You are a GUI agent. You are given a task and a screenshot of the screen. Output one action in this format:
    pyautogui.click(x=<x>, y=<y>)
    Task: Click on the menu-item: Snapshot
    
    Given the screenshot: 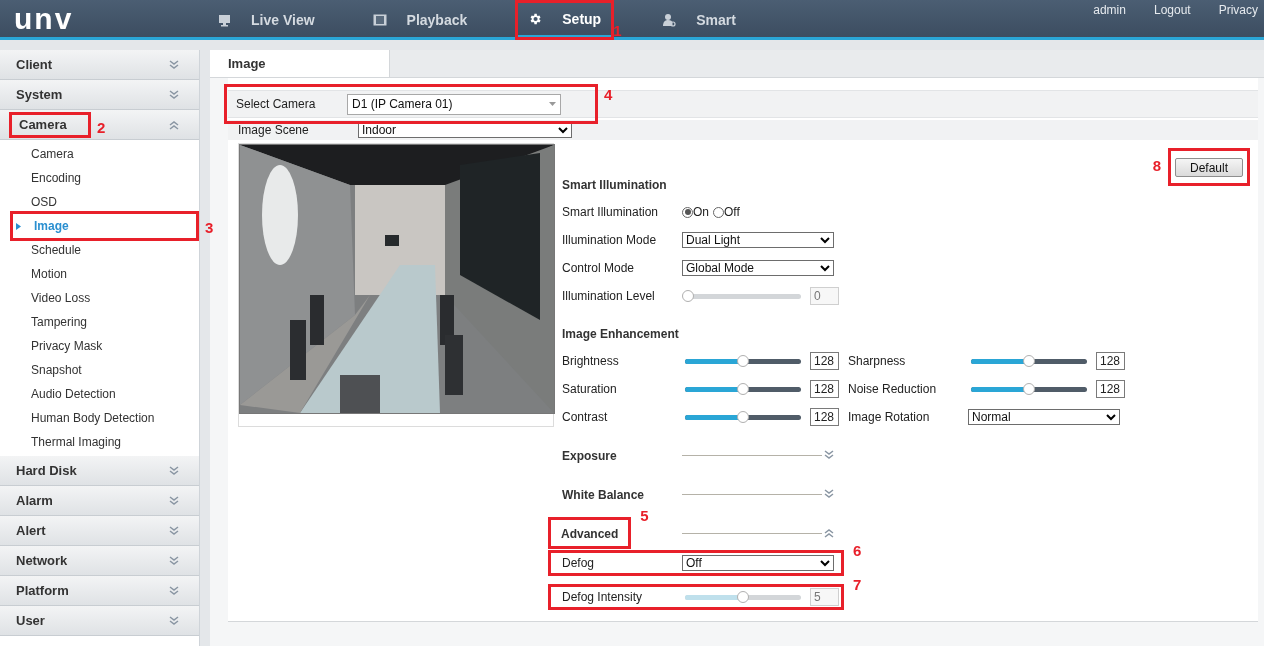 What is the action you would take?
    pyautogui.click(x=99, y=370)
    